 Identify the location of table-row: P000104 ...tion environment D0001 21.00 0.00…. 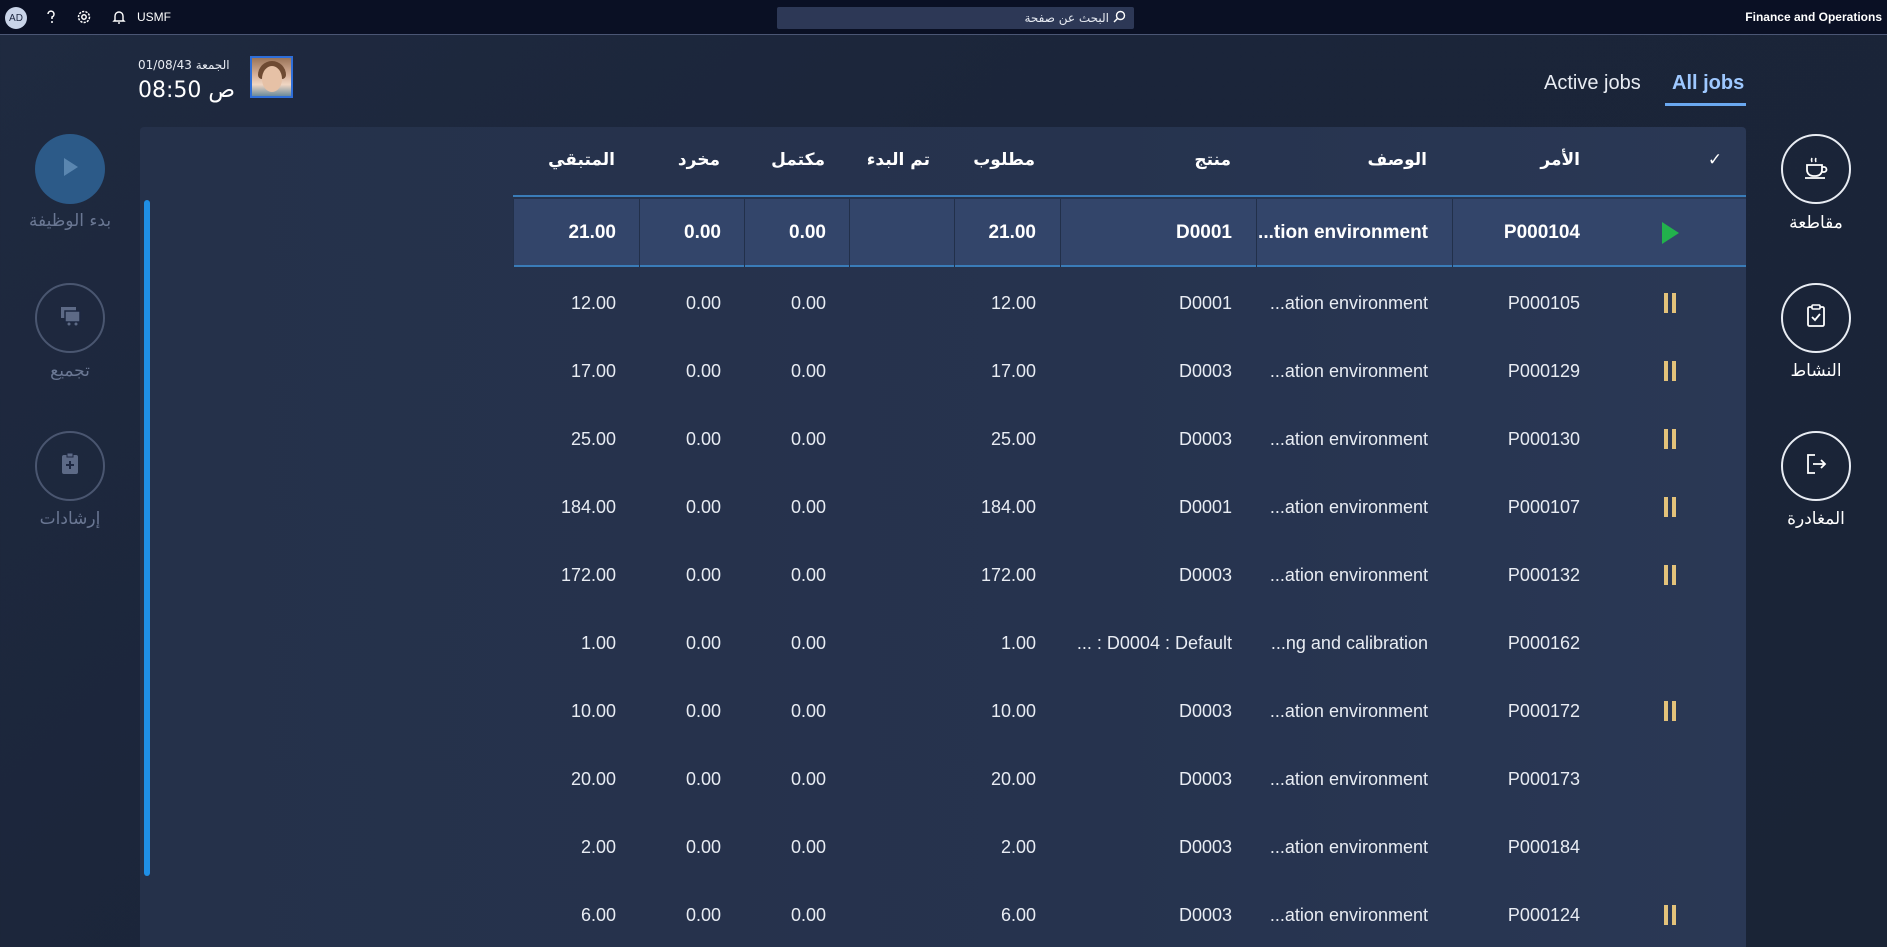
(1129, 233).